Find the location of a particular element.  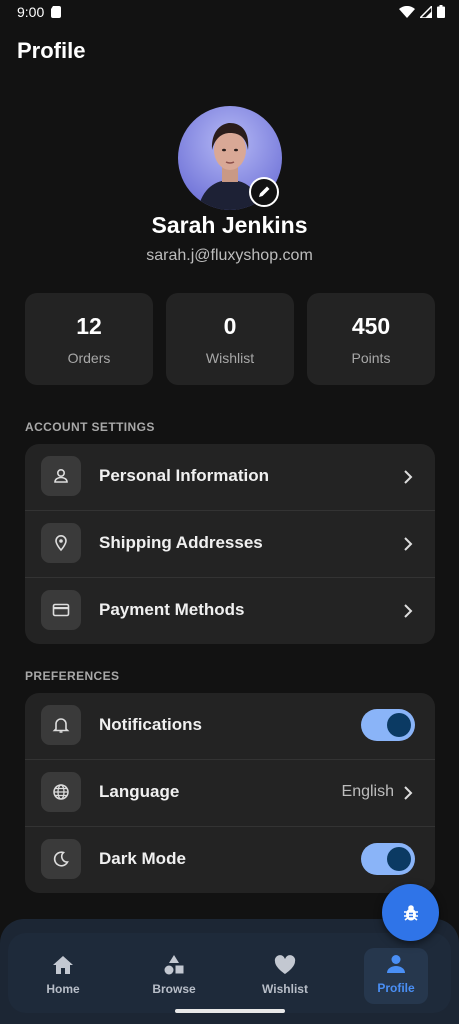

settings-item-label: Shipping Addresses is located at coordinates (181, 542).